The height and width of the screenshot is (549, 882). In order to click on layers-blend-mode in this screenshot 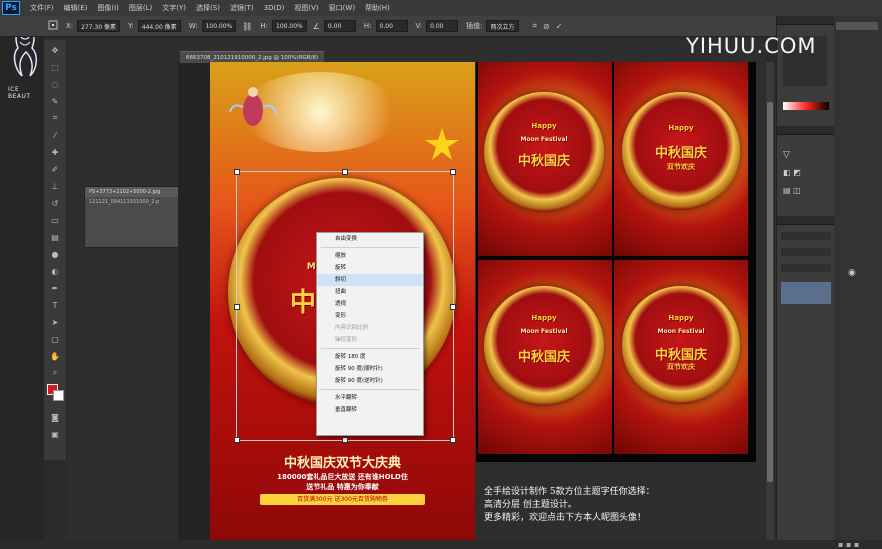, I will do `click(806, 236)`.